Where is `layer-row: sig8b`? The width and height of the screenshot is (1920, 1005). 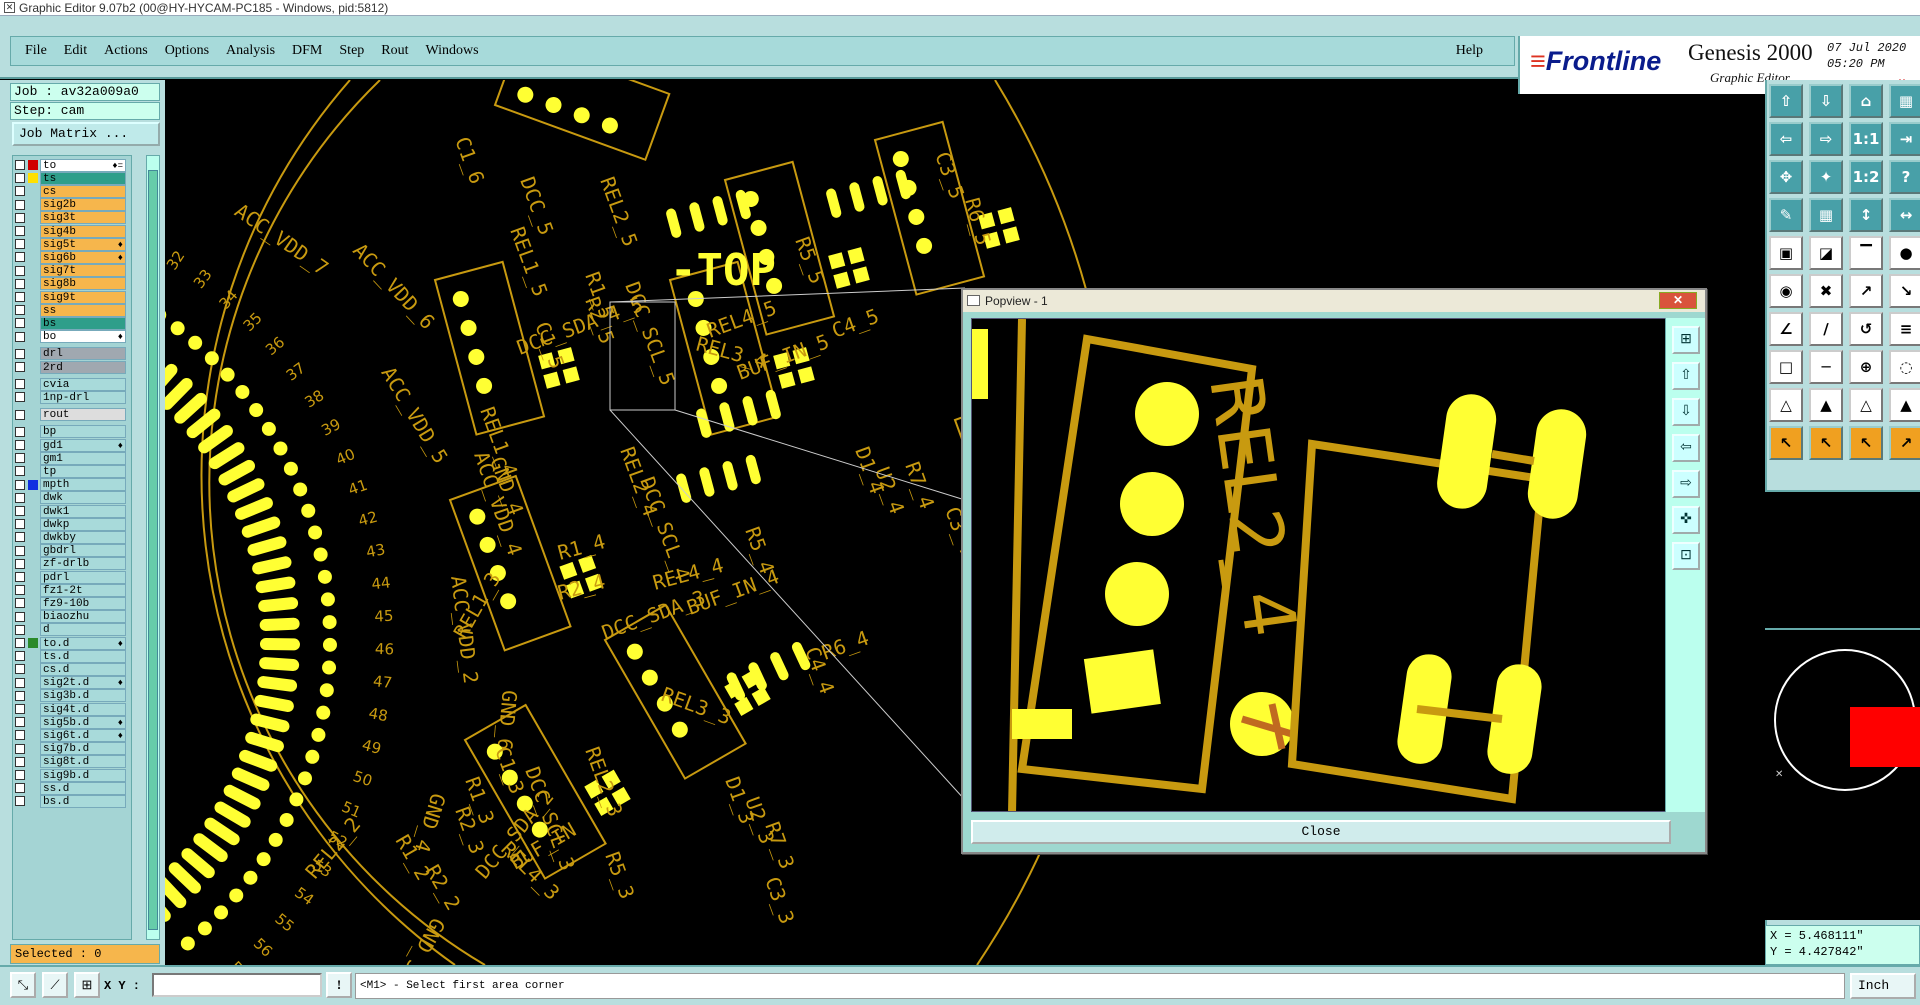 layer-row: sig8b is located at coordinates (73, 284).